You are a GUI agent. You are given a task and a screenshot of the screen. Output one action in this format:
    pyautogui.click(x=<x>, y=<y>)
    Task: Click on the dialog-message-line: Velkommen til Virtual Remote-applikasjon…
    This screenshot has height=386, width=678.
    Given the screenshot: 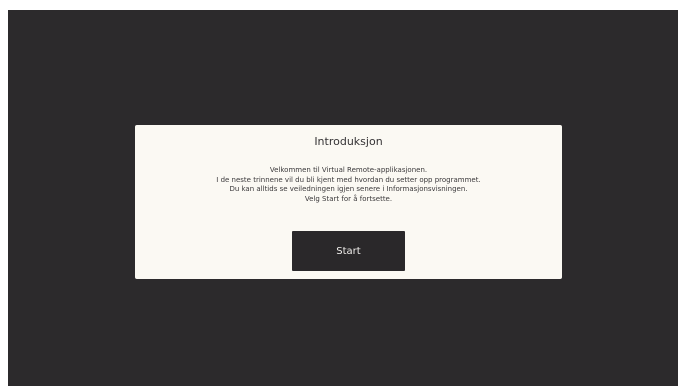 What is the action you would take?
    pyautogui.click(x=348, y=170)
    